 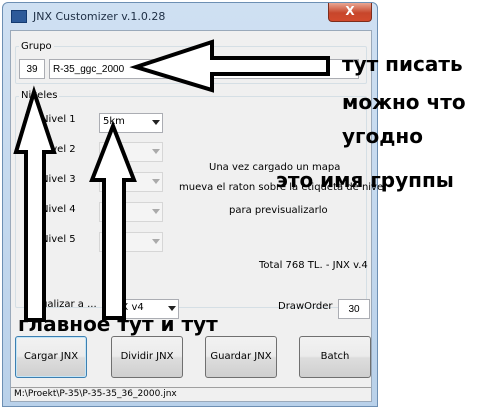 I want to click on note-group-name: это имя группы, so click(x=365, y=180).